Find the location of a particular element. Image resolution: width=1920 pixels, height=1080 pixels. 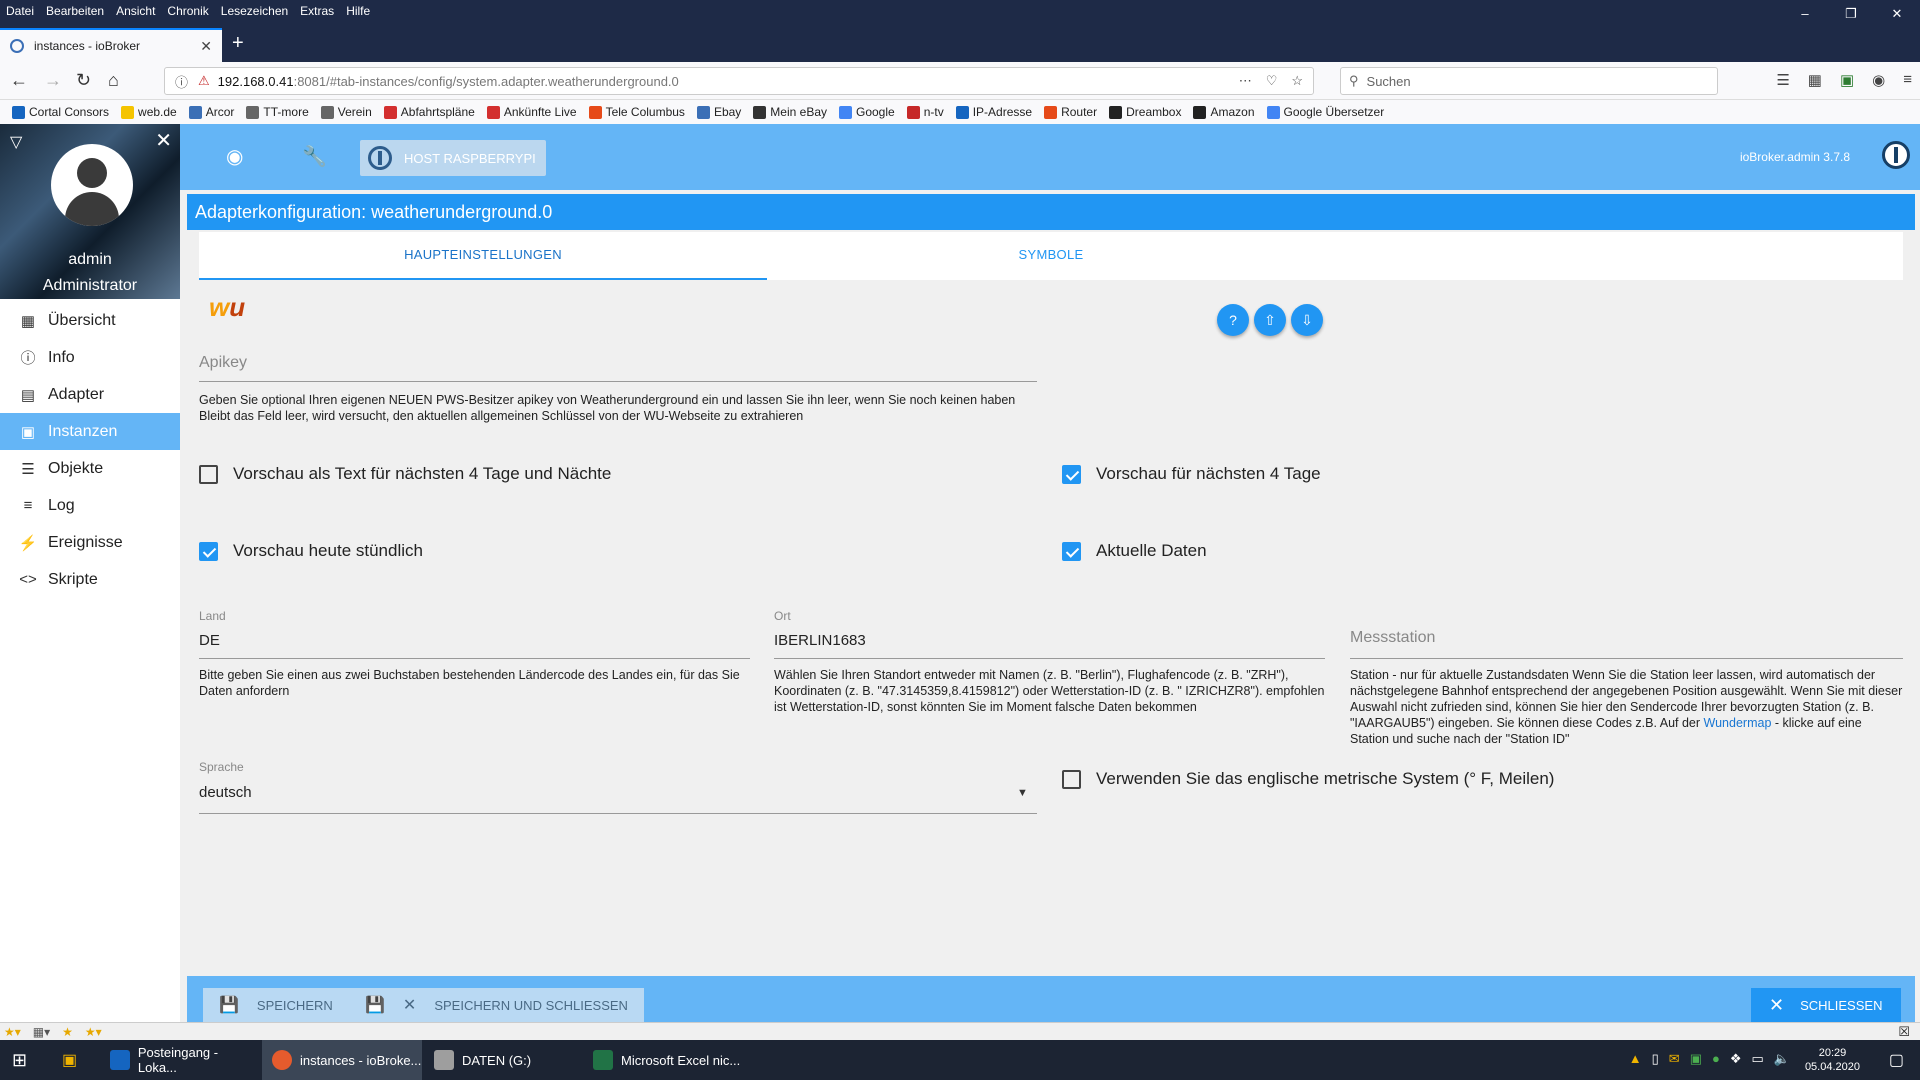

tab-haupteinstellungen: HAUPTEINSTELLUNGEN is located at coordinates (483, 256).